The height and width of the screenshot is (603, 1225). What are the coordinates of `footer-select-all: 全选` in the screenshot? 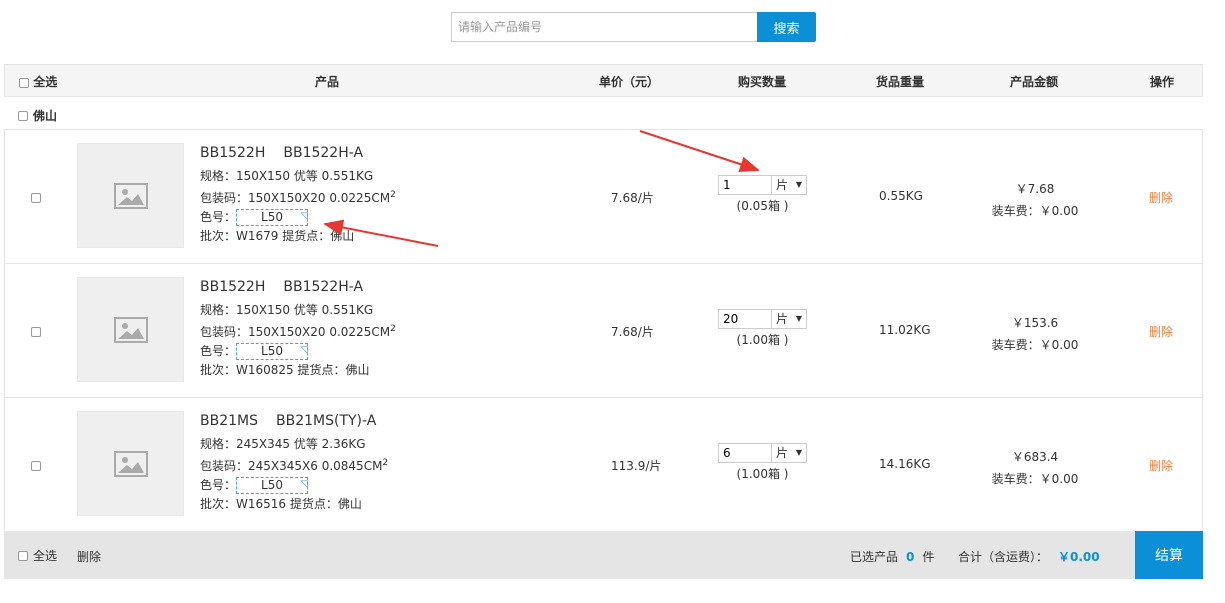 It's located at (37, 555).